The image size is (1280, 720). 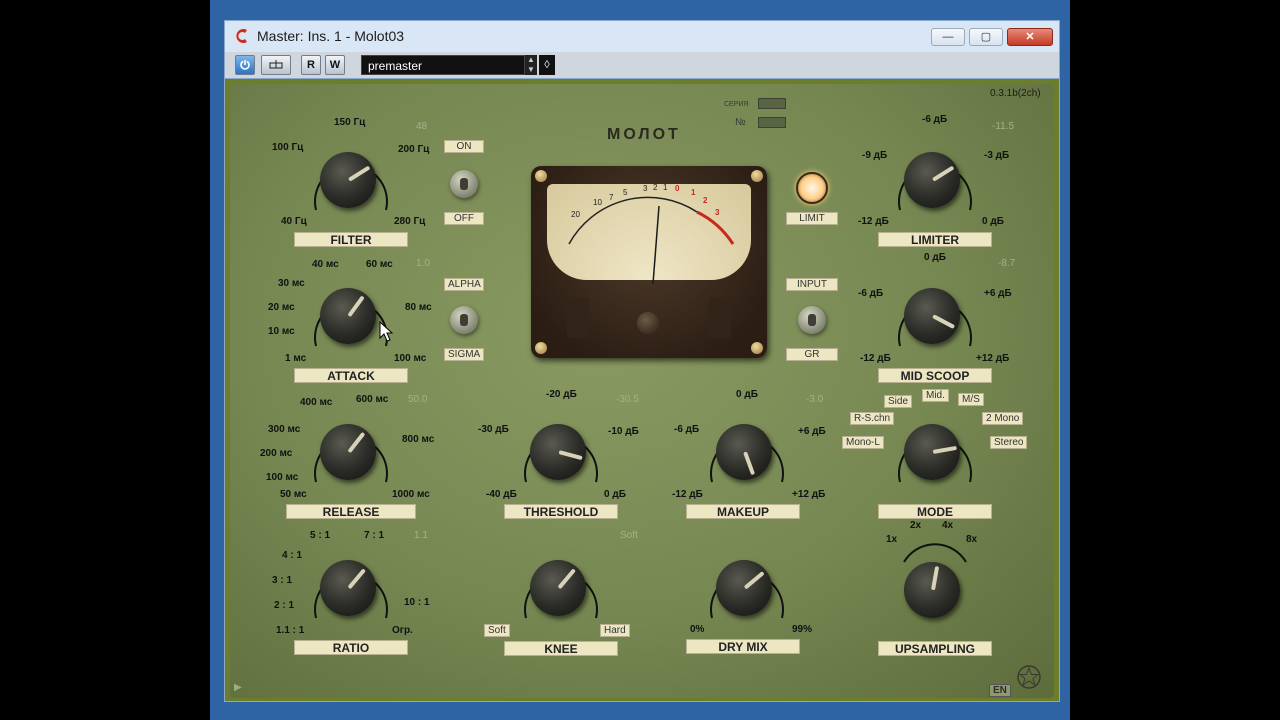 What do you see at coordinates (644, 134) in the screenshot?
I see `brand-title: МОЛОТ` at bounding box center [644, 134].